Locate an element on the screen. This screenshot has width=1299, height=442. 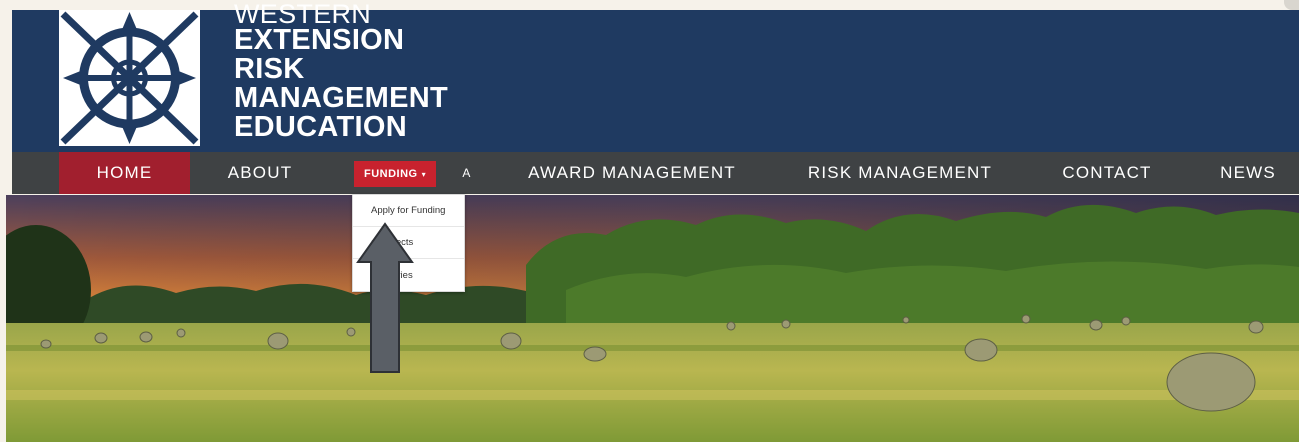
nav-risk-management: RISK MANAGEMENT is located at coordinates (900, 173).